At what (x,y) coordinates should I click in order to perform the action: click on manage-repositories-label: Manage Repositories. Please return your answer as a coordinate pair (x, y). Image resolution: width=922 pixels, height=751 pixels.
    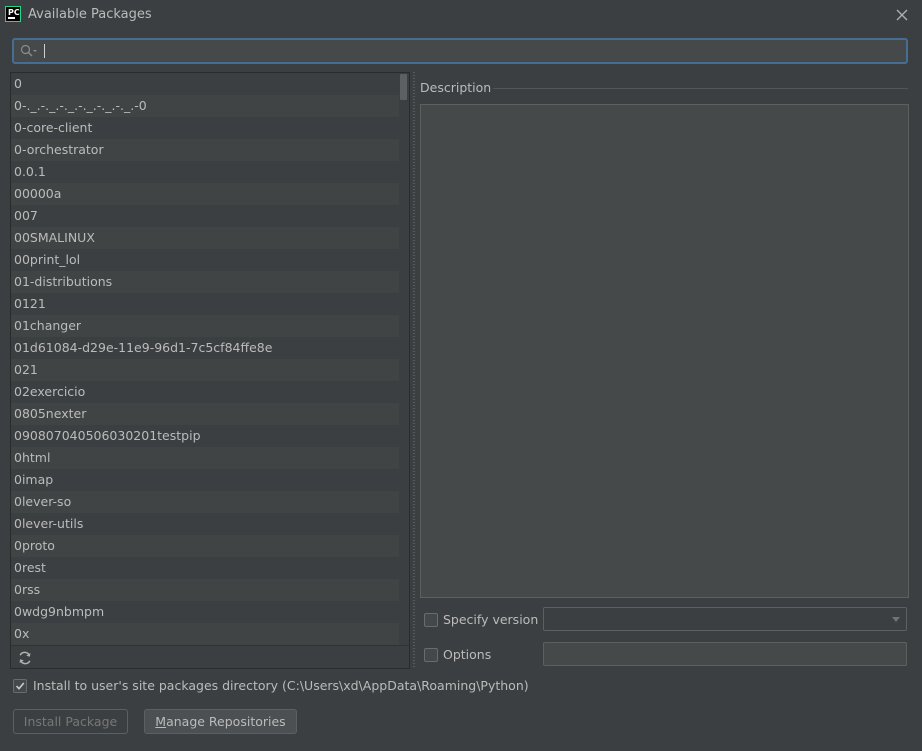
    Looking at the image, I should click on (220, 721).